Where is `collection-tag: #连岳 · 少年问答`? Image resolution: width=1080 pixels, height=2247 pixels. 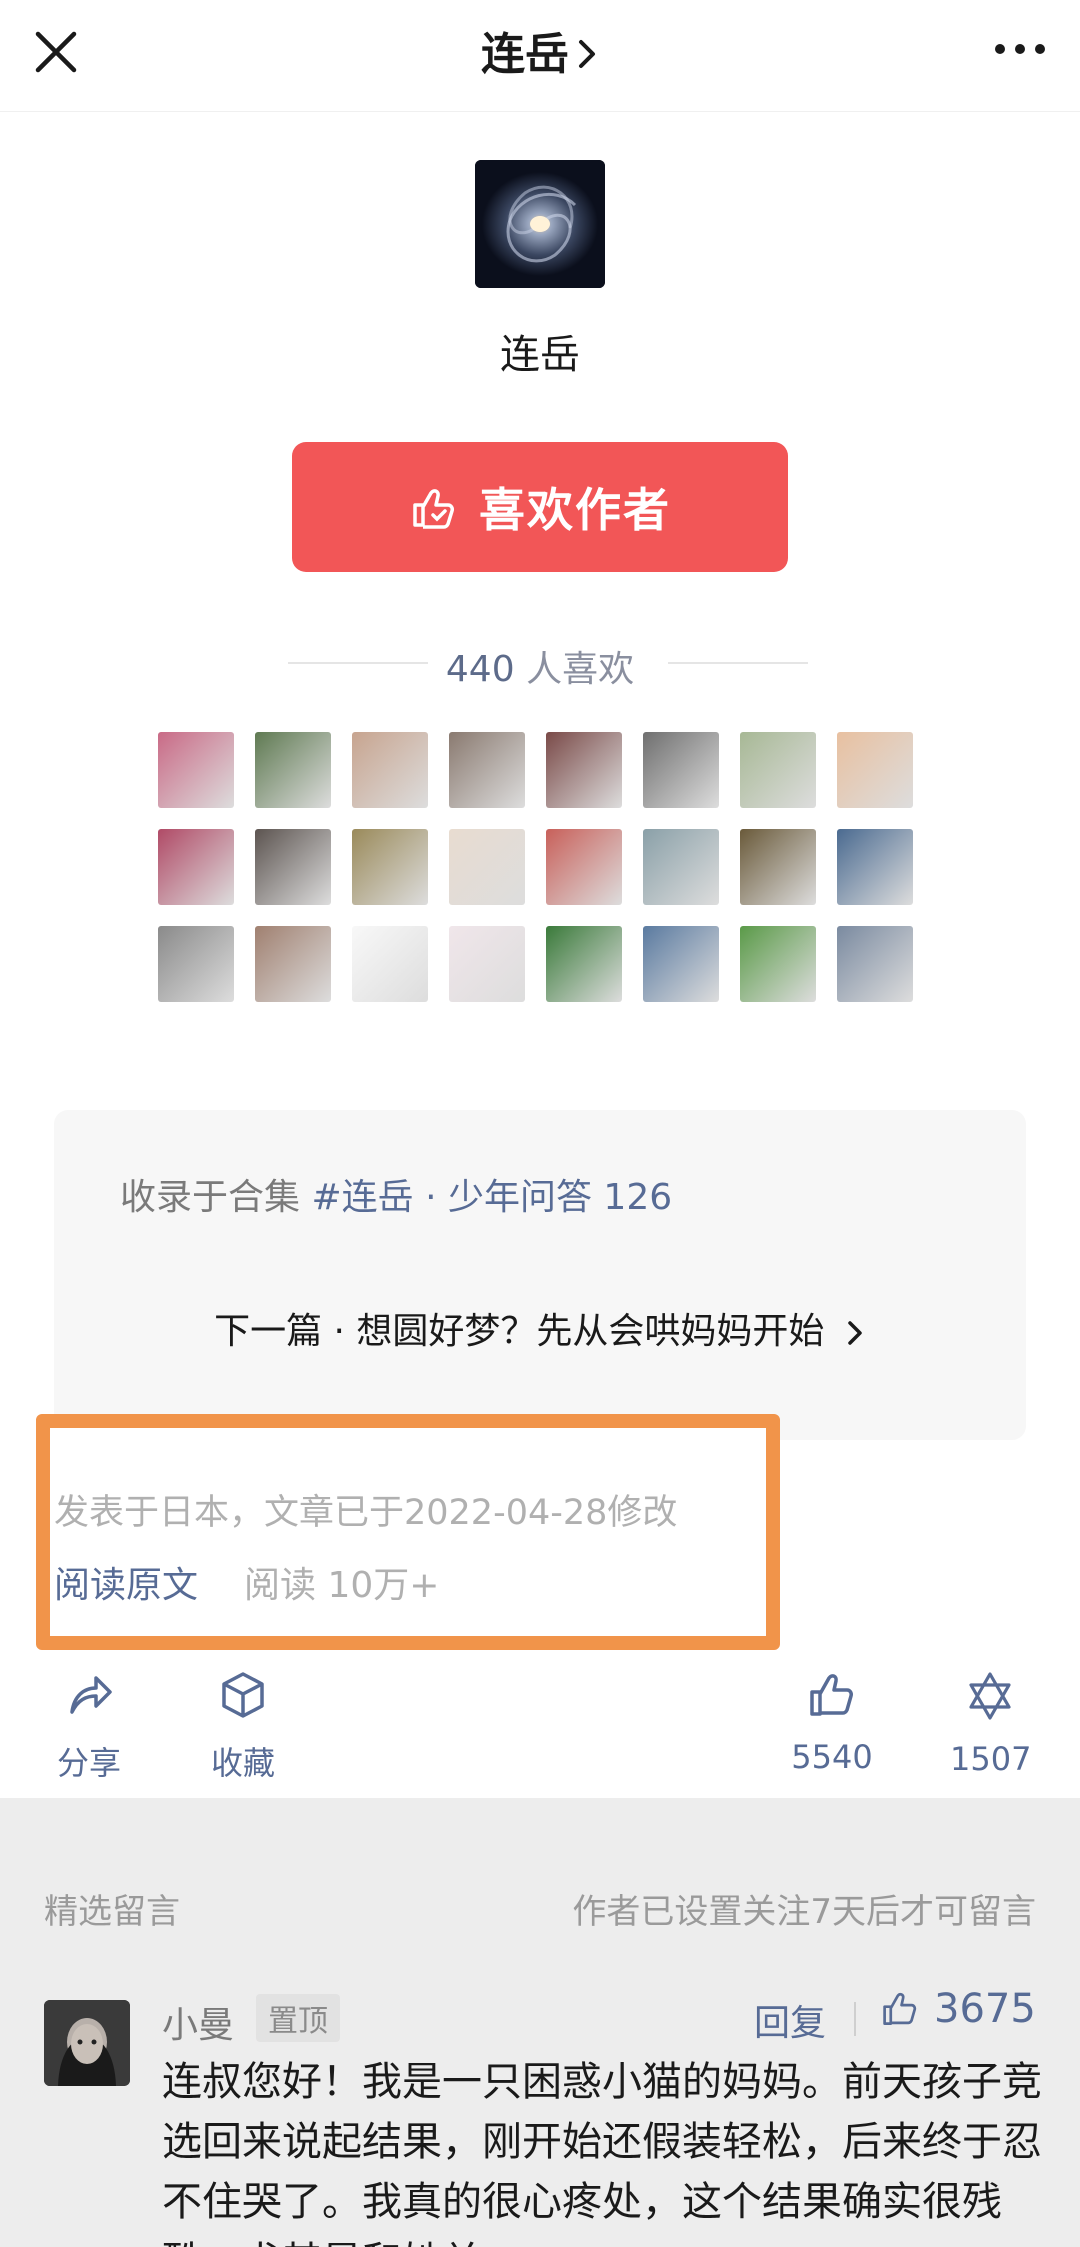 collection-tag: #连岳 · 少年问答 is located at coordinates (451, 1197).